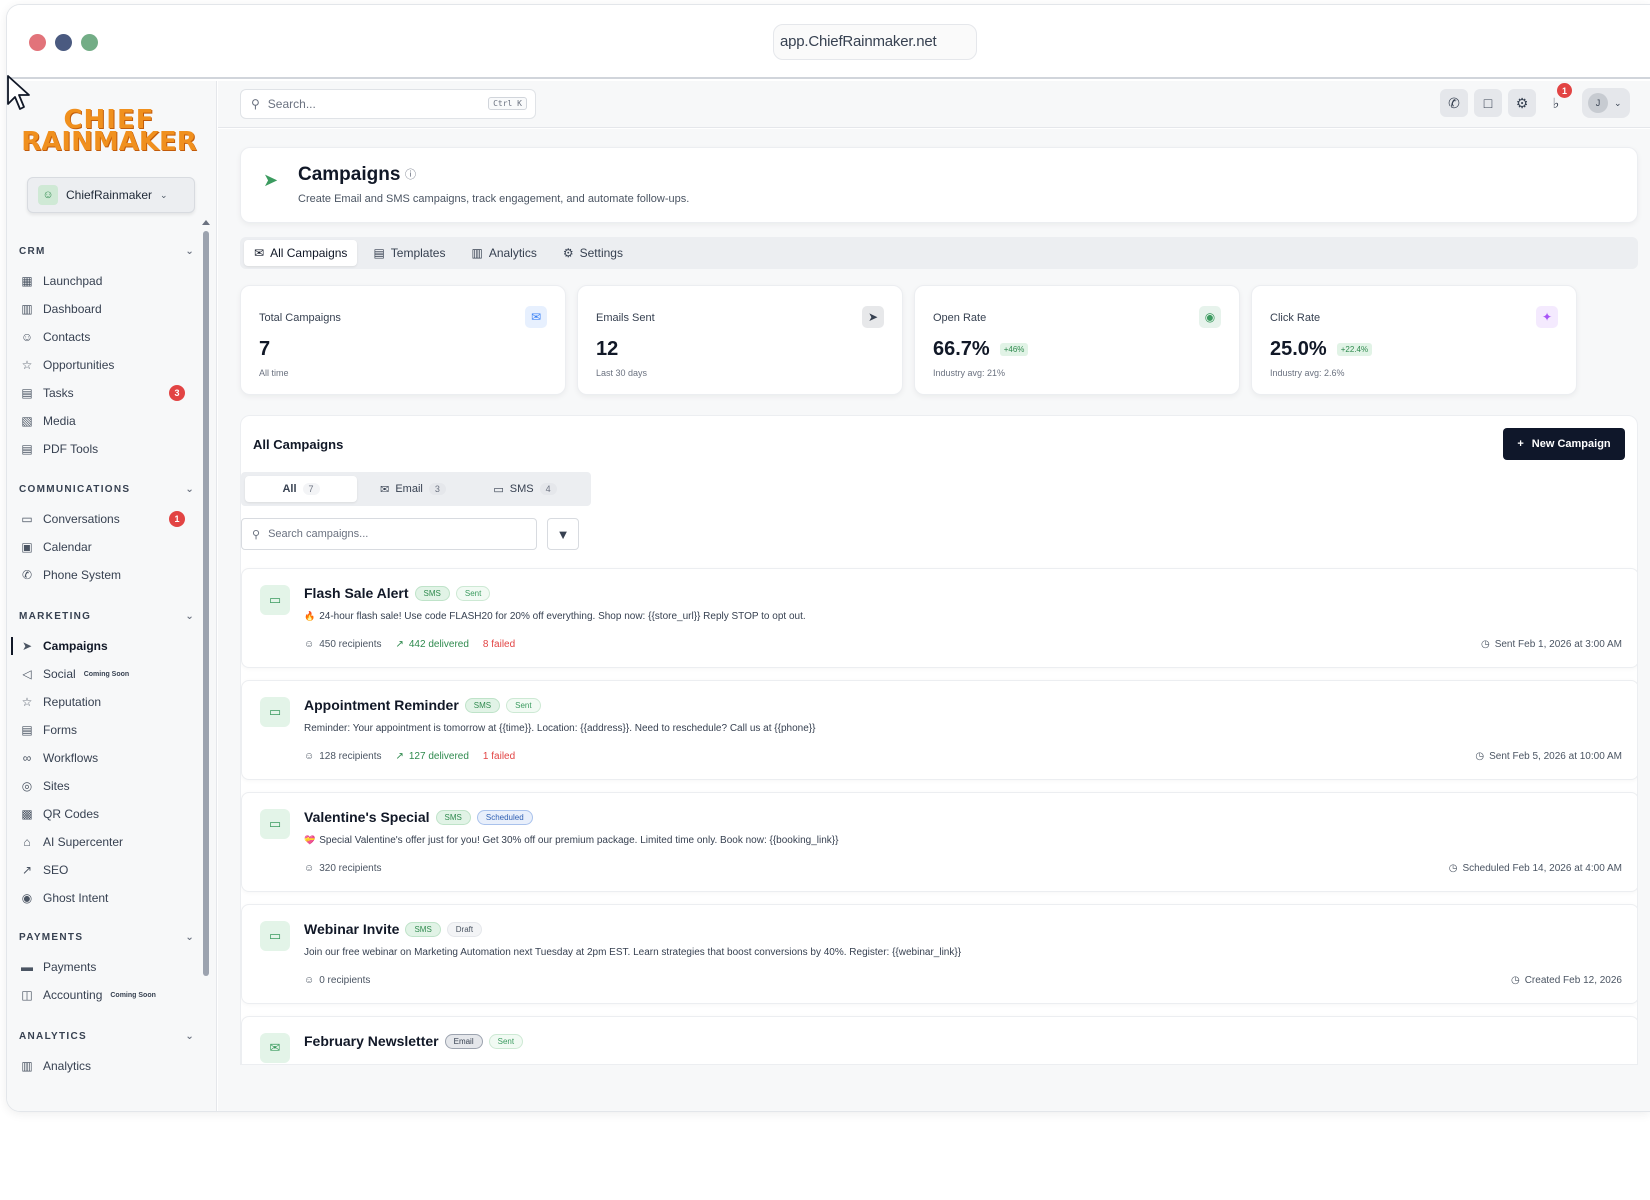 This screenshot has height=1200, width=1650. I want to click on sidebar-item-label: Tasks, so click(58, 393).